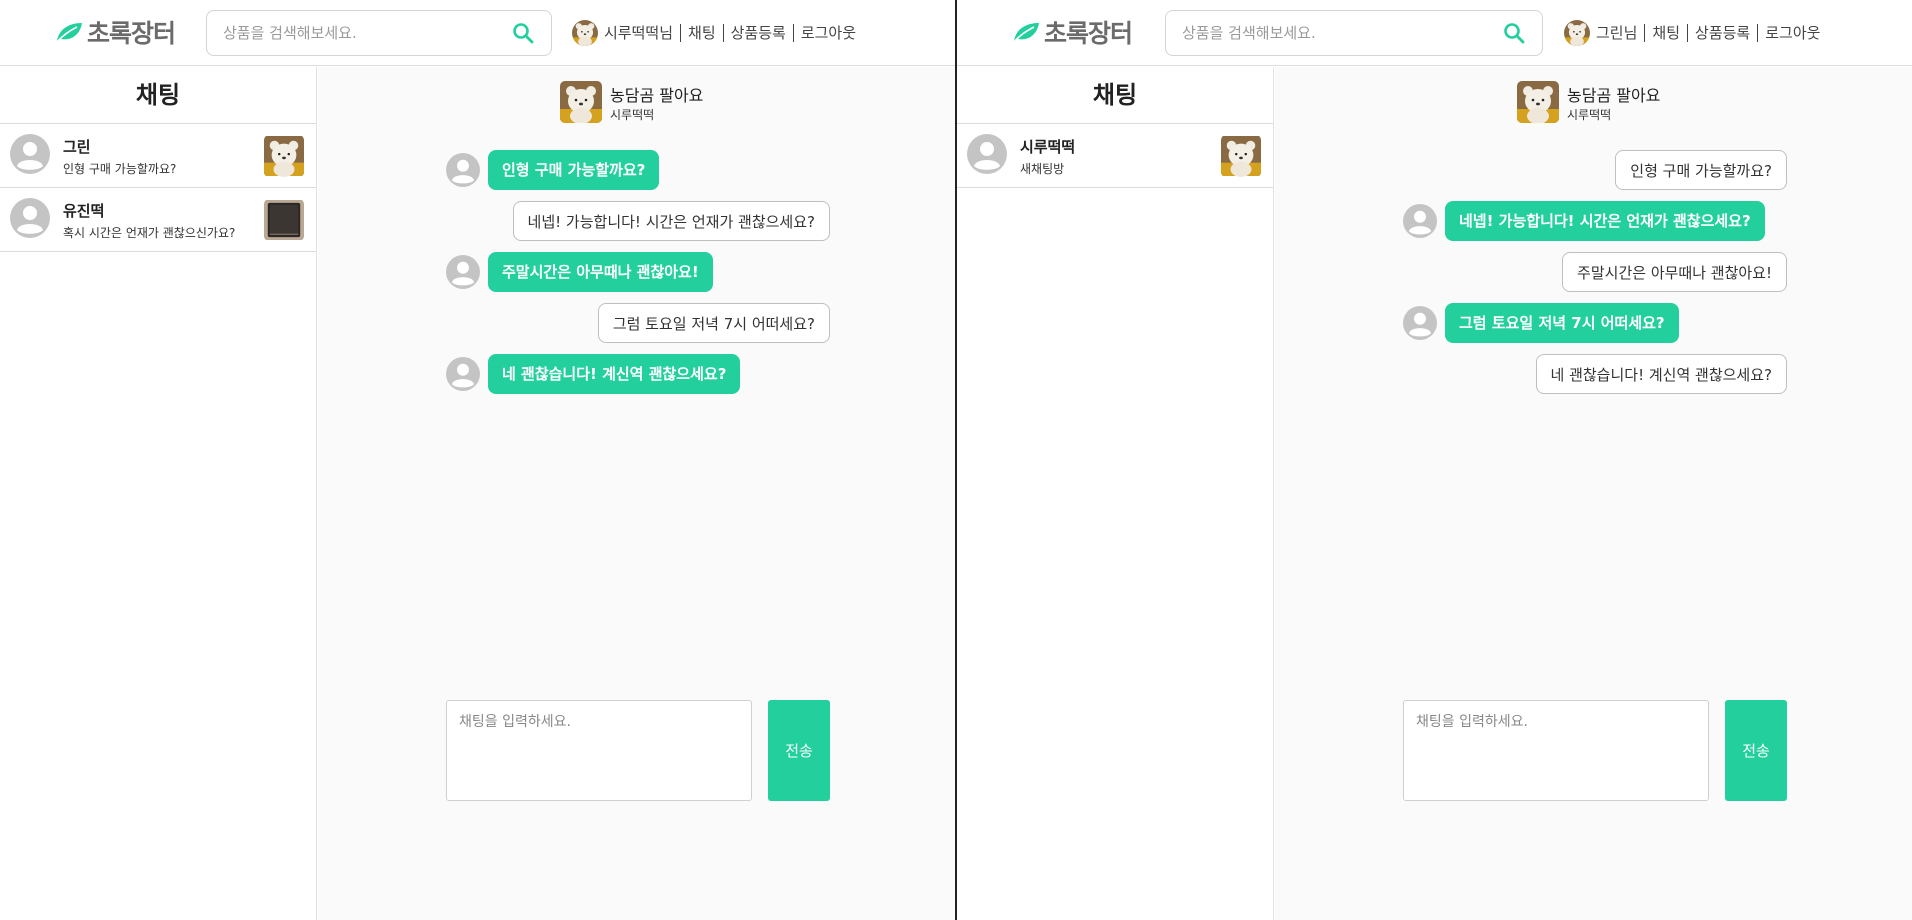  What do you see at coordinates (1042, 169) in the screenshot?
I see `room-last-message: 새채팅방` at bounding box center [1042, 169].